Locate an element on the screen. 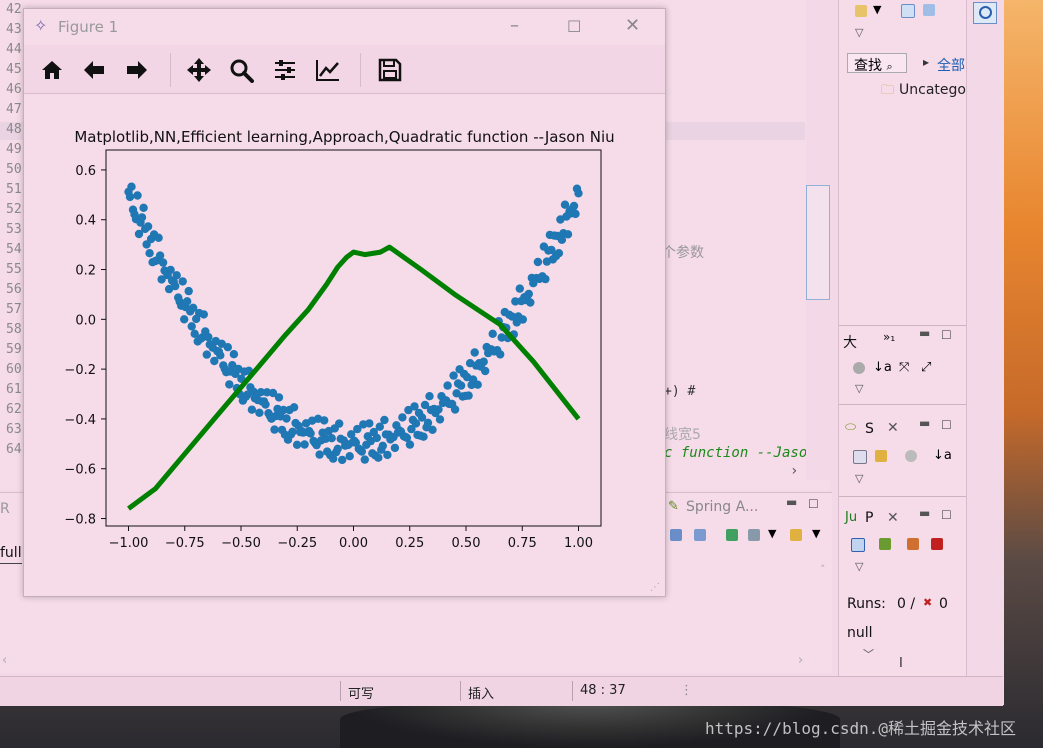 This screenshot has width=1043, height=748. scroll-left-arrow: ‹ is located at coordinates (4, 660).